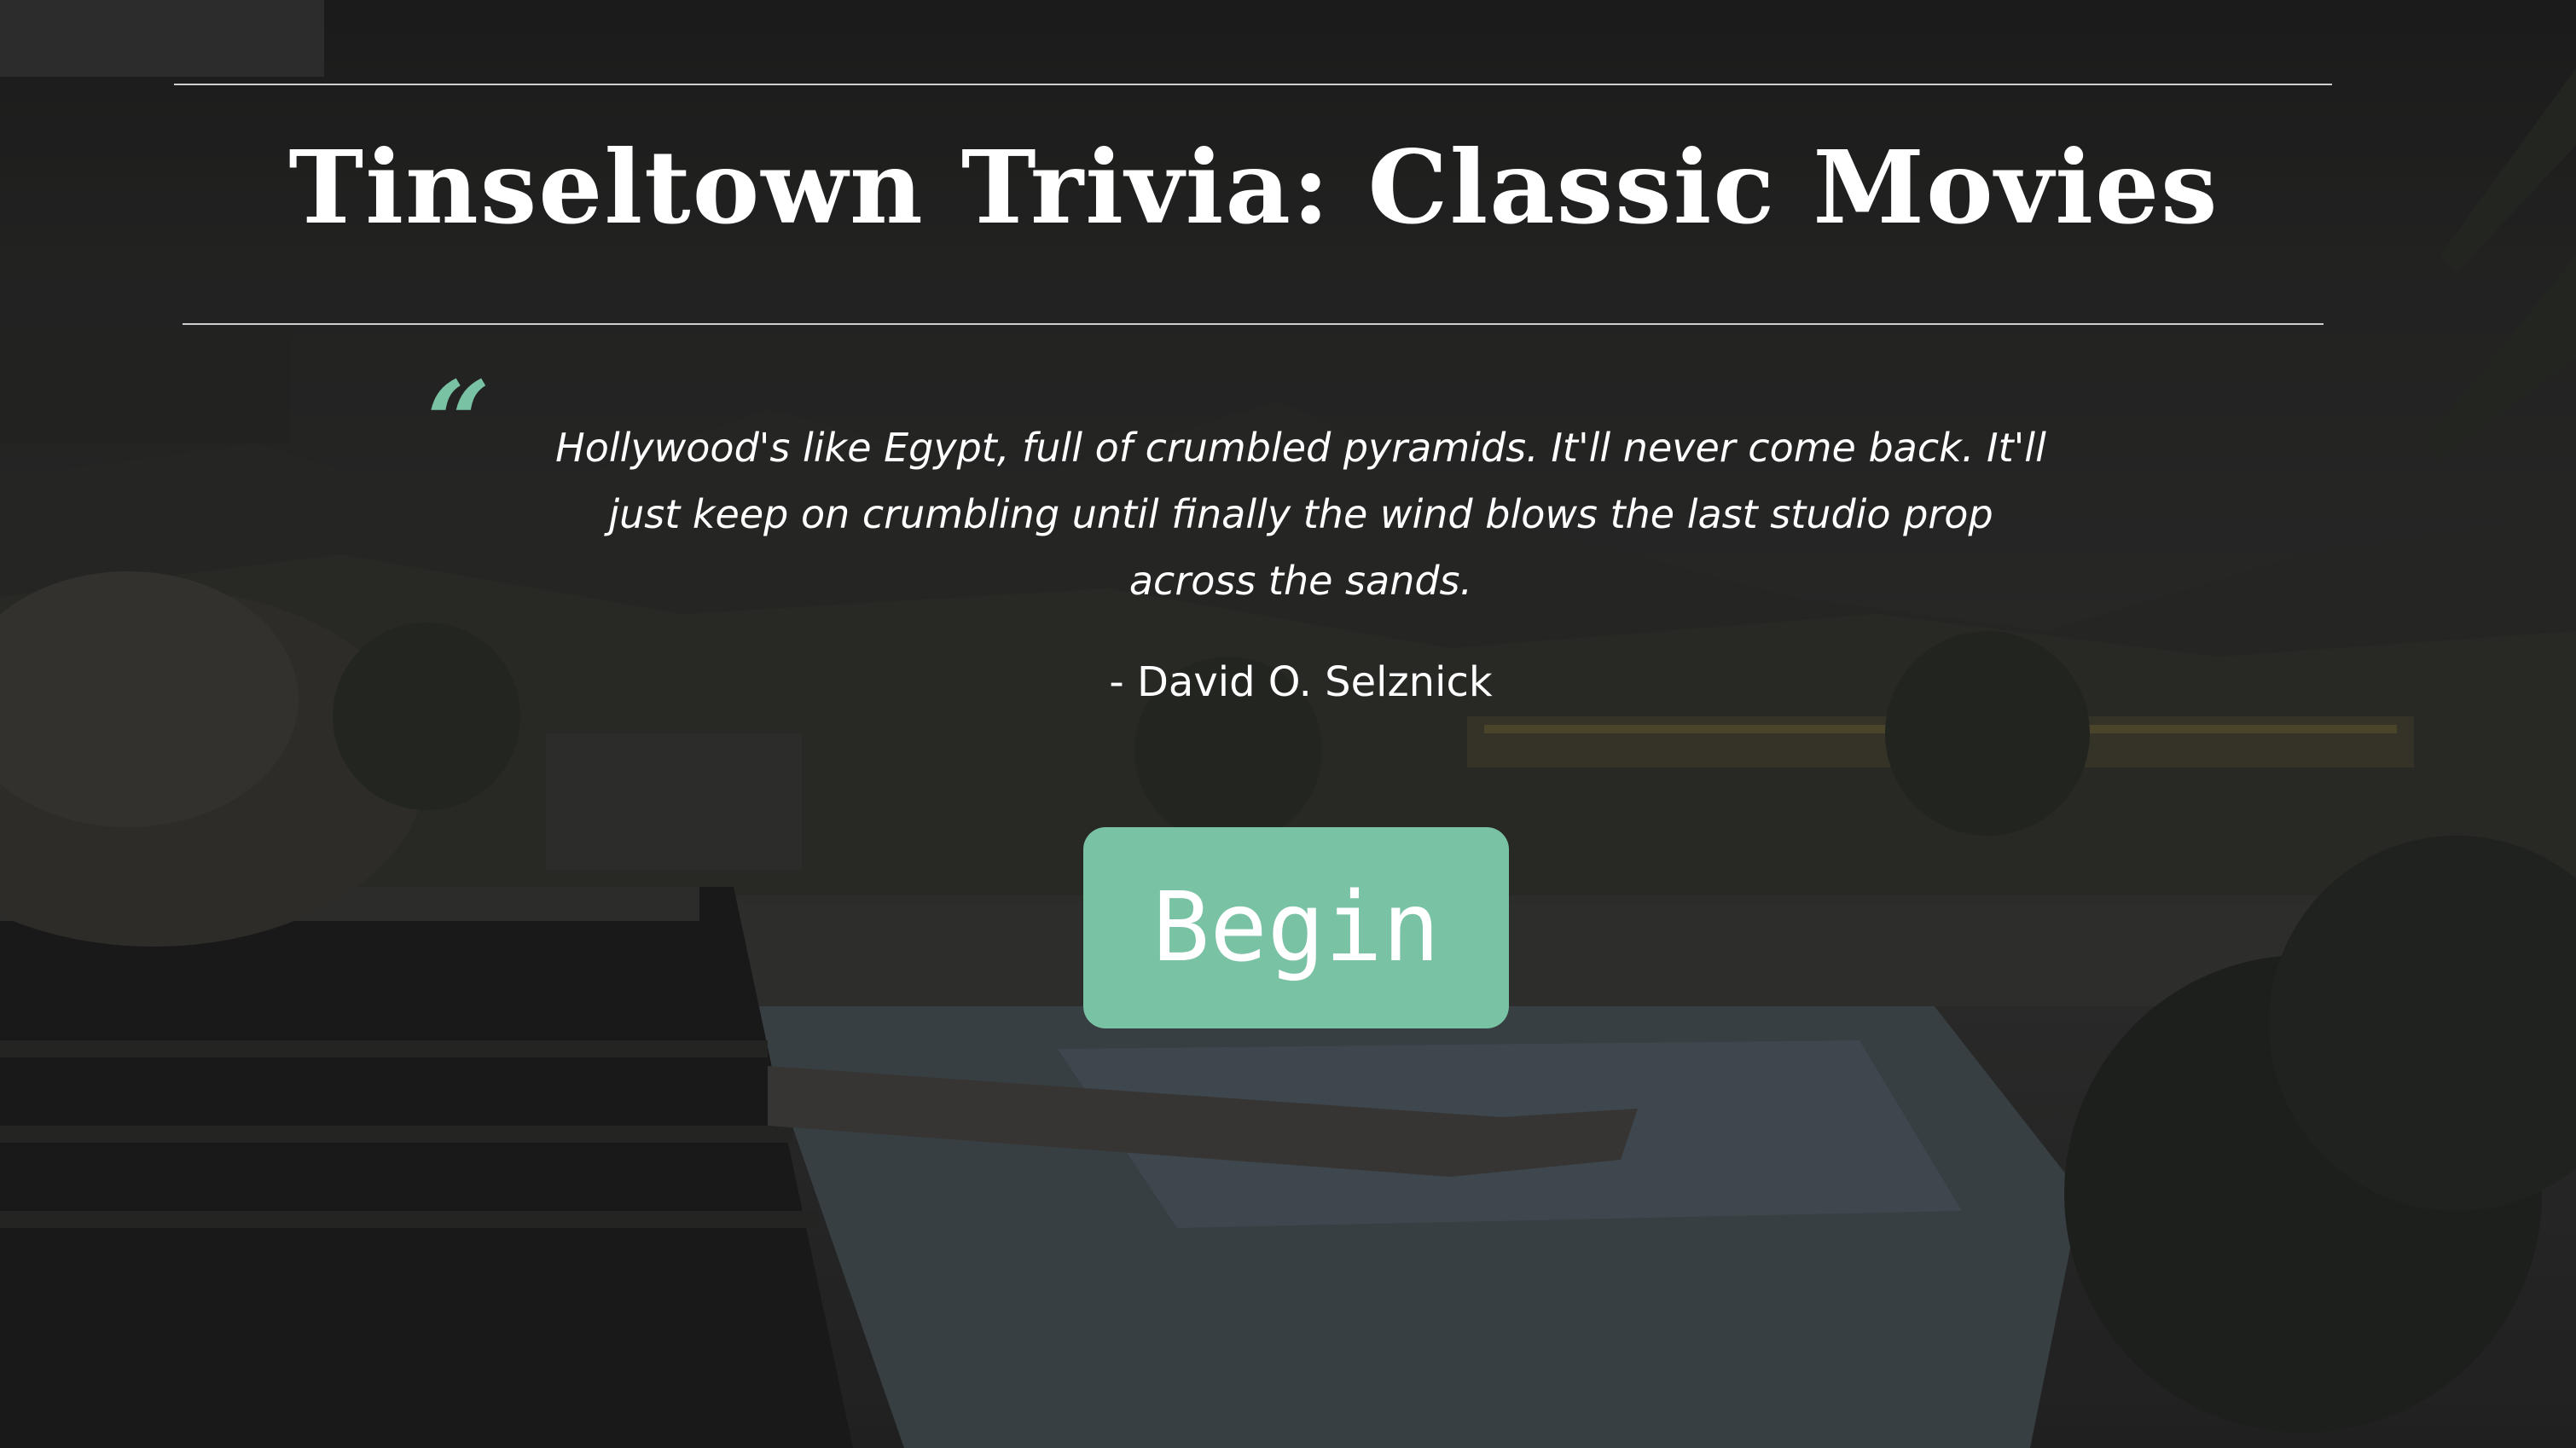 The image size is (2576, 1448). Describe the element at coordinates (458, 421) in the screenshot. I see `open-quote-icon: “` at that location.